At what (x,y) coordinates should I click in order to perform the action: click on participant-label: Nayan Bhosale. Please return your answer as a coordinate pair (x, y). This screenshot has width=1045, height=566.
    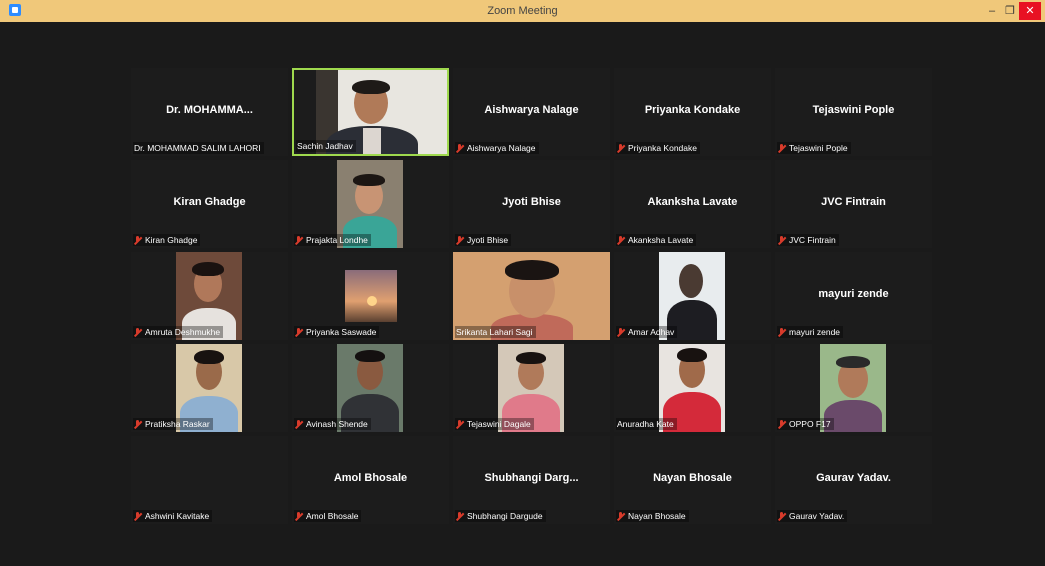
    Looking at the image, I should click on (652, 516).